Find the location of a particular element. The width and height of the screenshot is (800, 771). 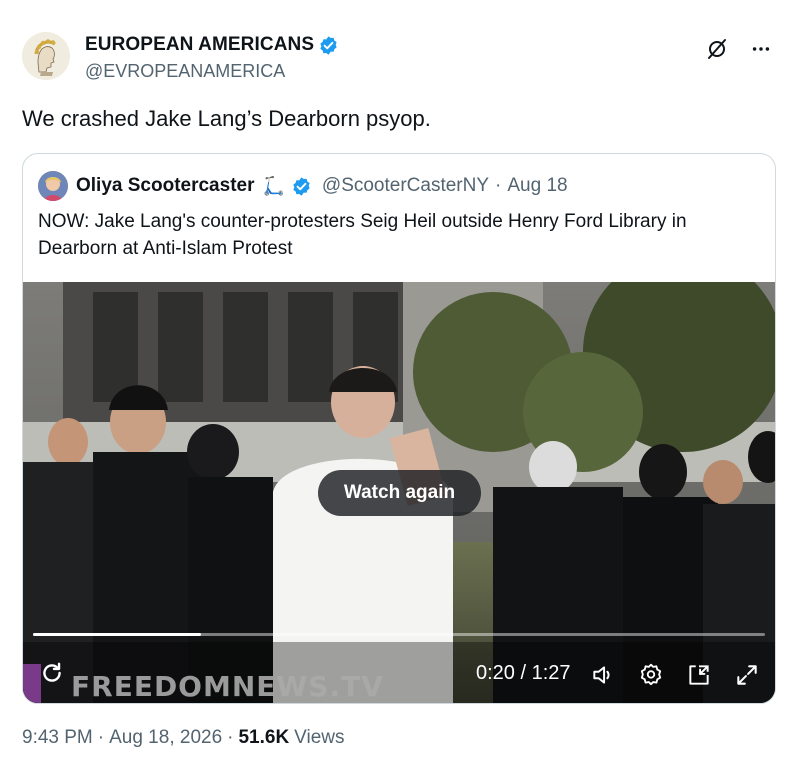

author-handle: @EVROPEANAMERICA is located at coordinates (185, 71).